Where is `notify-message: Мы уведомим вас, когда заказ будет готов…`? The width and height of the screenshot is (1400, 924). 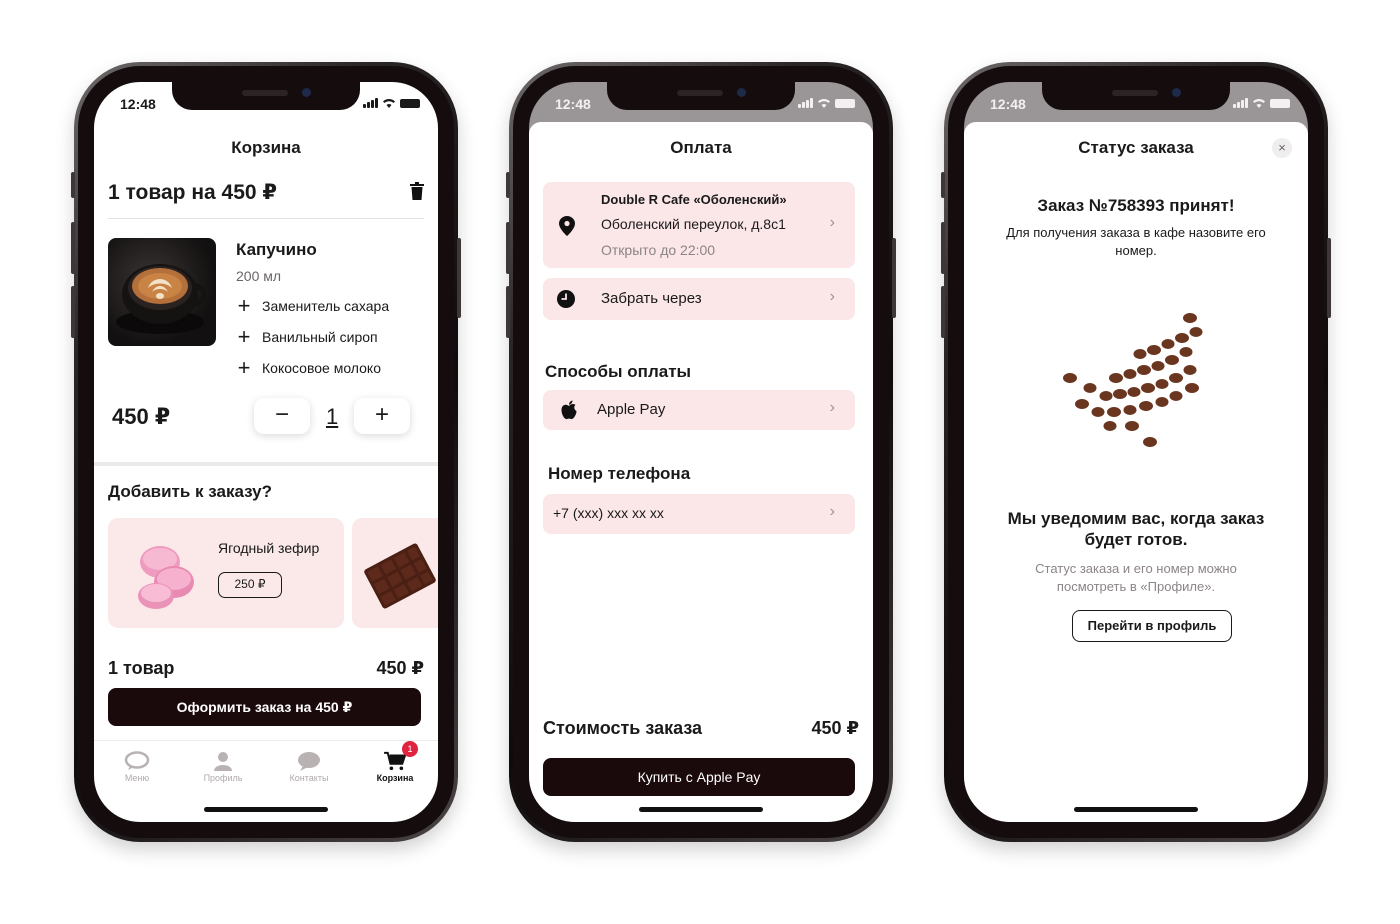
notify-message: Мы уведомим вас, когда заказ будет готов… is located at coordinates (1136, 529).